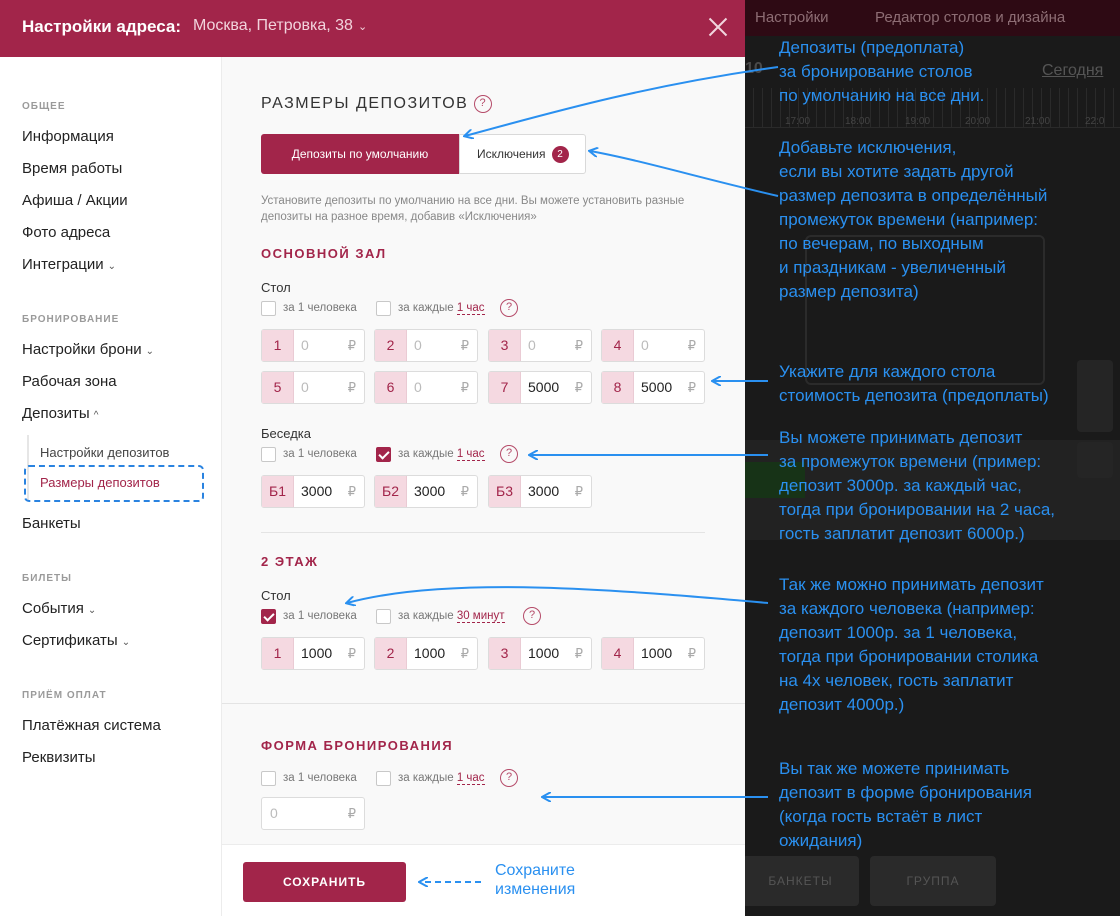 The height and width of the screenshot is (916, 1120). What do you see at coordinates (896, 171) in the screenshot?
I see `annotation-line: если вы хотите задать другой` at bounding box center [896, 171].